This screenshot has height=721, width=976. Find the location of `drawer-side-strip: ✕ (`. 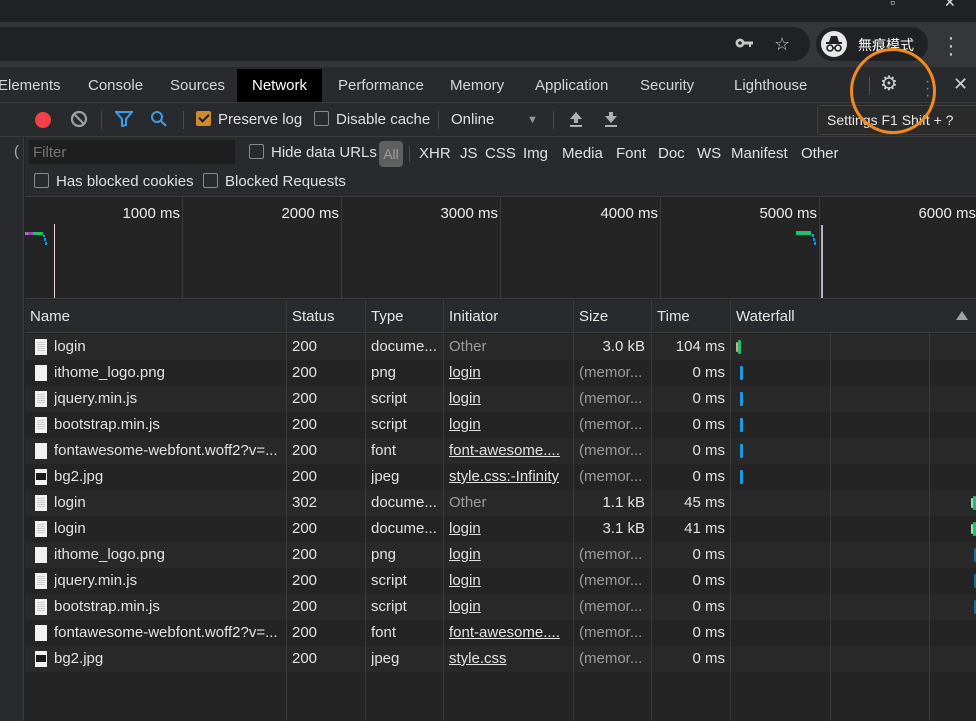

drawer-side-strip: ✕ ( is located at coordinates (12, 412).